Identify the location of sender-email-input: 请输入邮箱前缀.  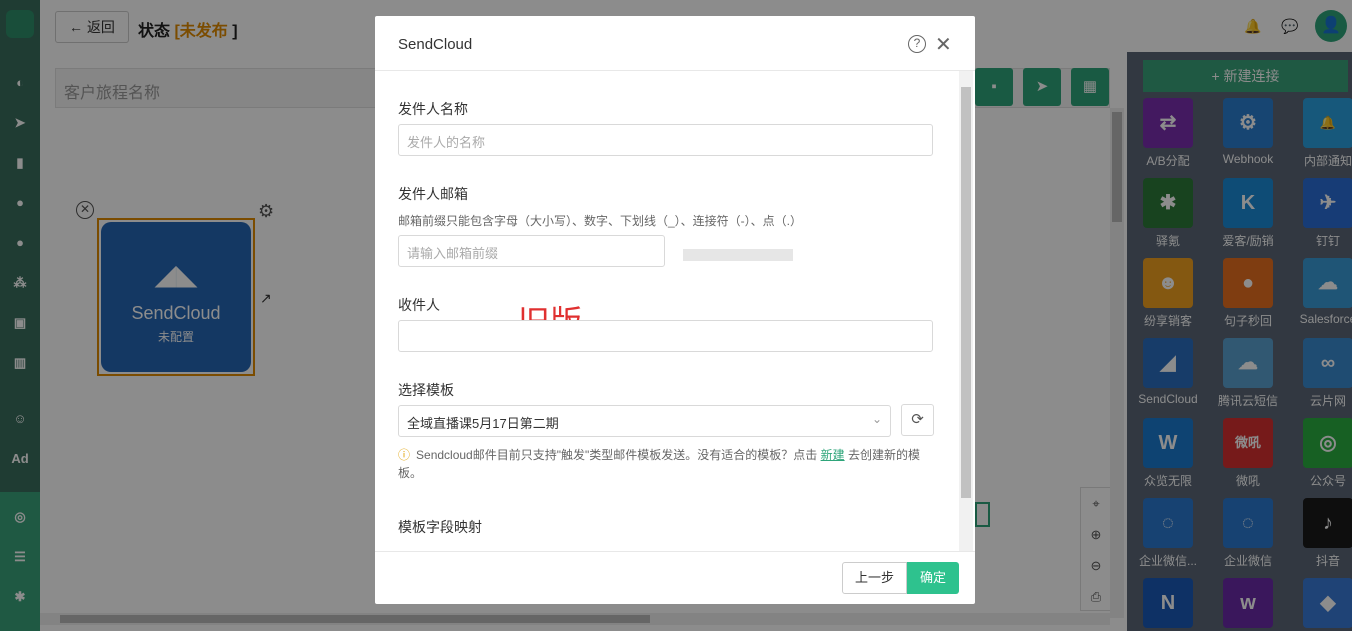
(531, 251).